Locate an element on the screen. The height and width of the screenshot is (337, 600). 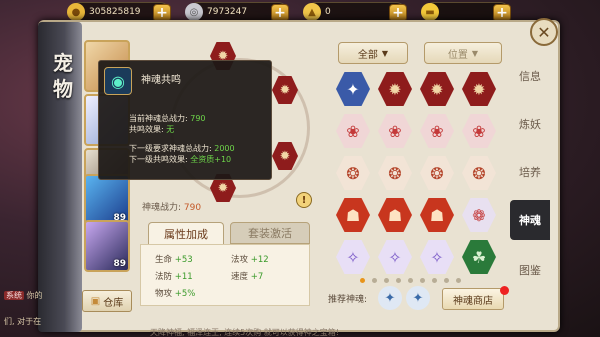
warning-icon: ! is located at coordinates (304, 200).